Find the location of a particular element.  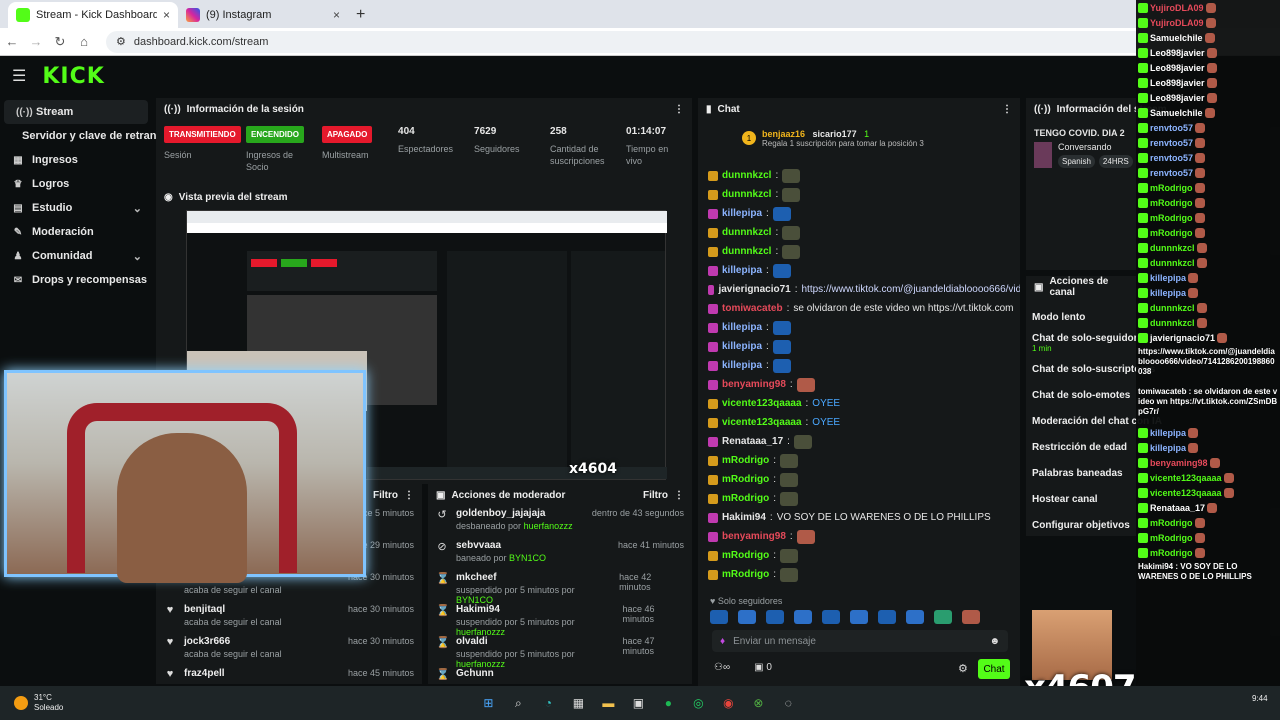

sidebar-item-estudio: ▤ Estudio ⌄ is located at coordinates (76, 208).